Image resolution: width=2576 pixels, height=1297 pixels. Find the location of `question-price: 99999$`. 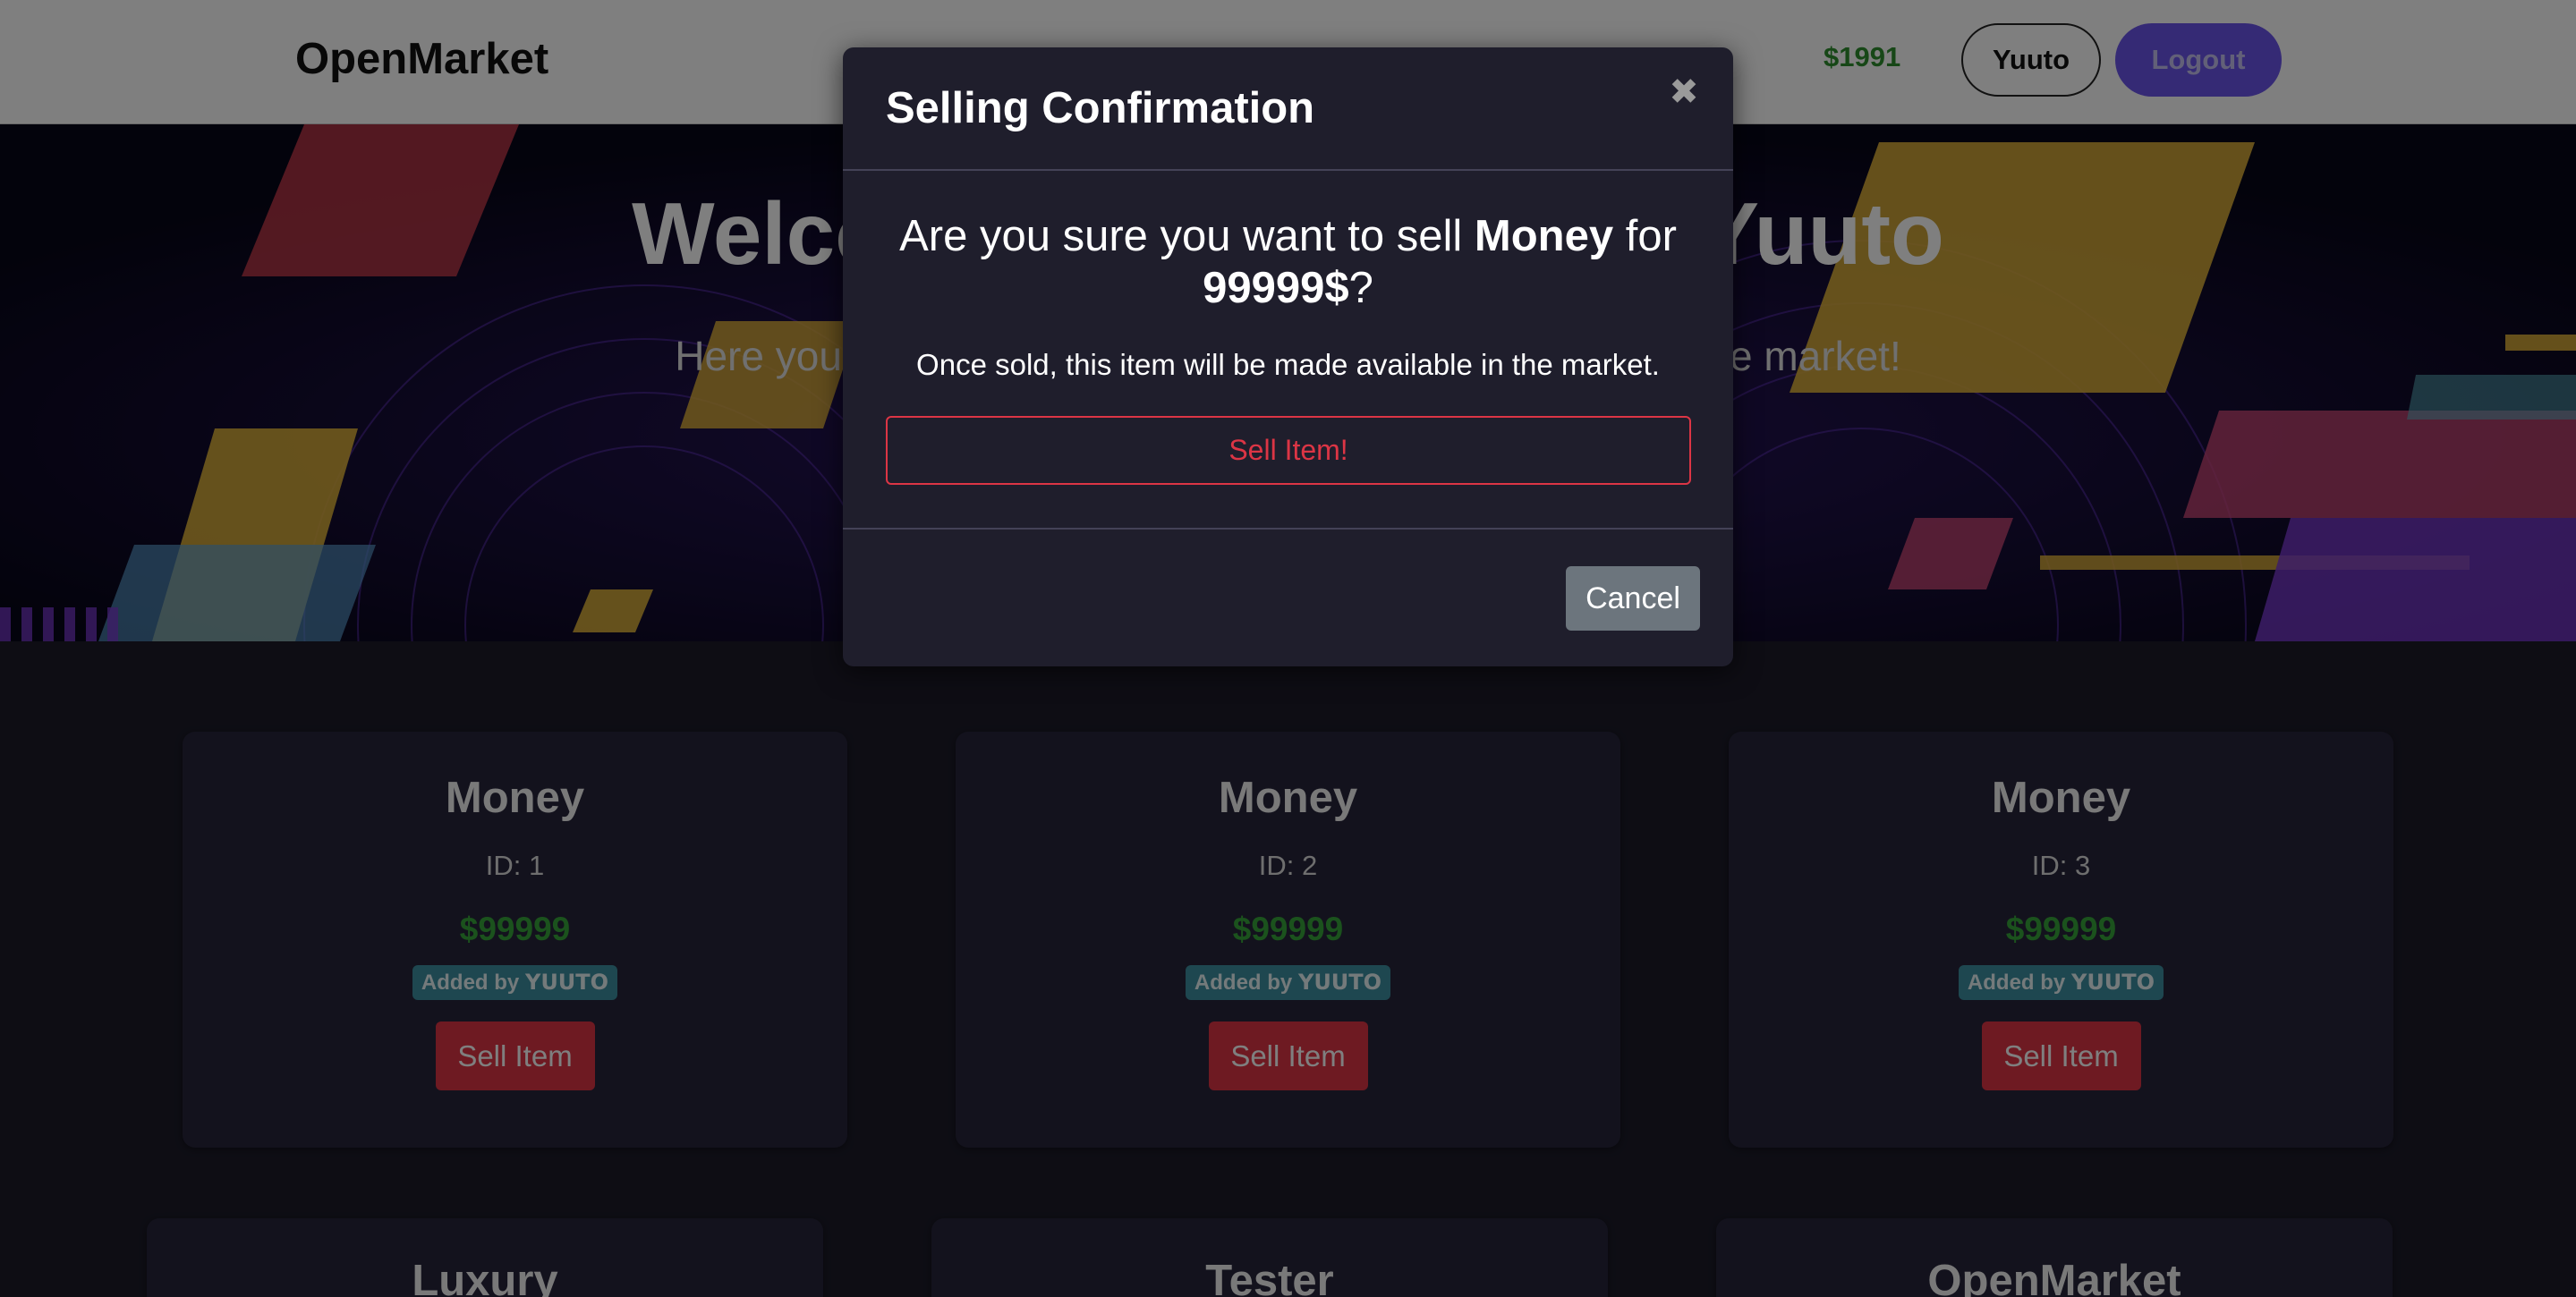

question-price: 99999$ is located at coordinates (1276, 288).